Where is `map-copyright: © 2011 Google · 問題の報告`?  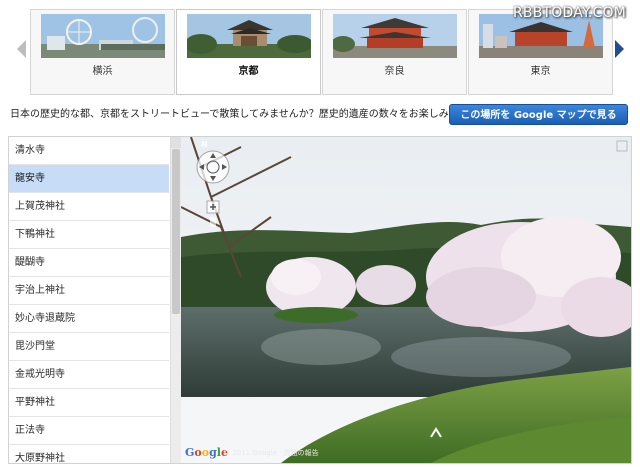 map-copyright: © 2011 Google · 問題の報告 is located at coordinates (271, 453).